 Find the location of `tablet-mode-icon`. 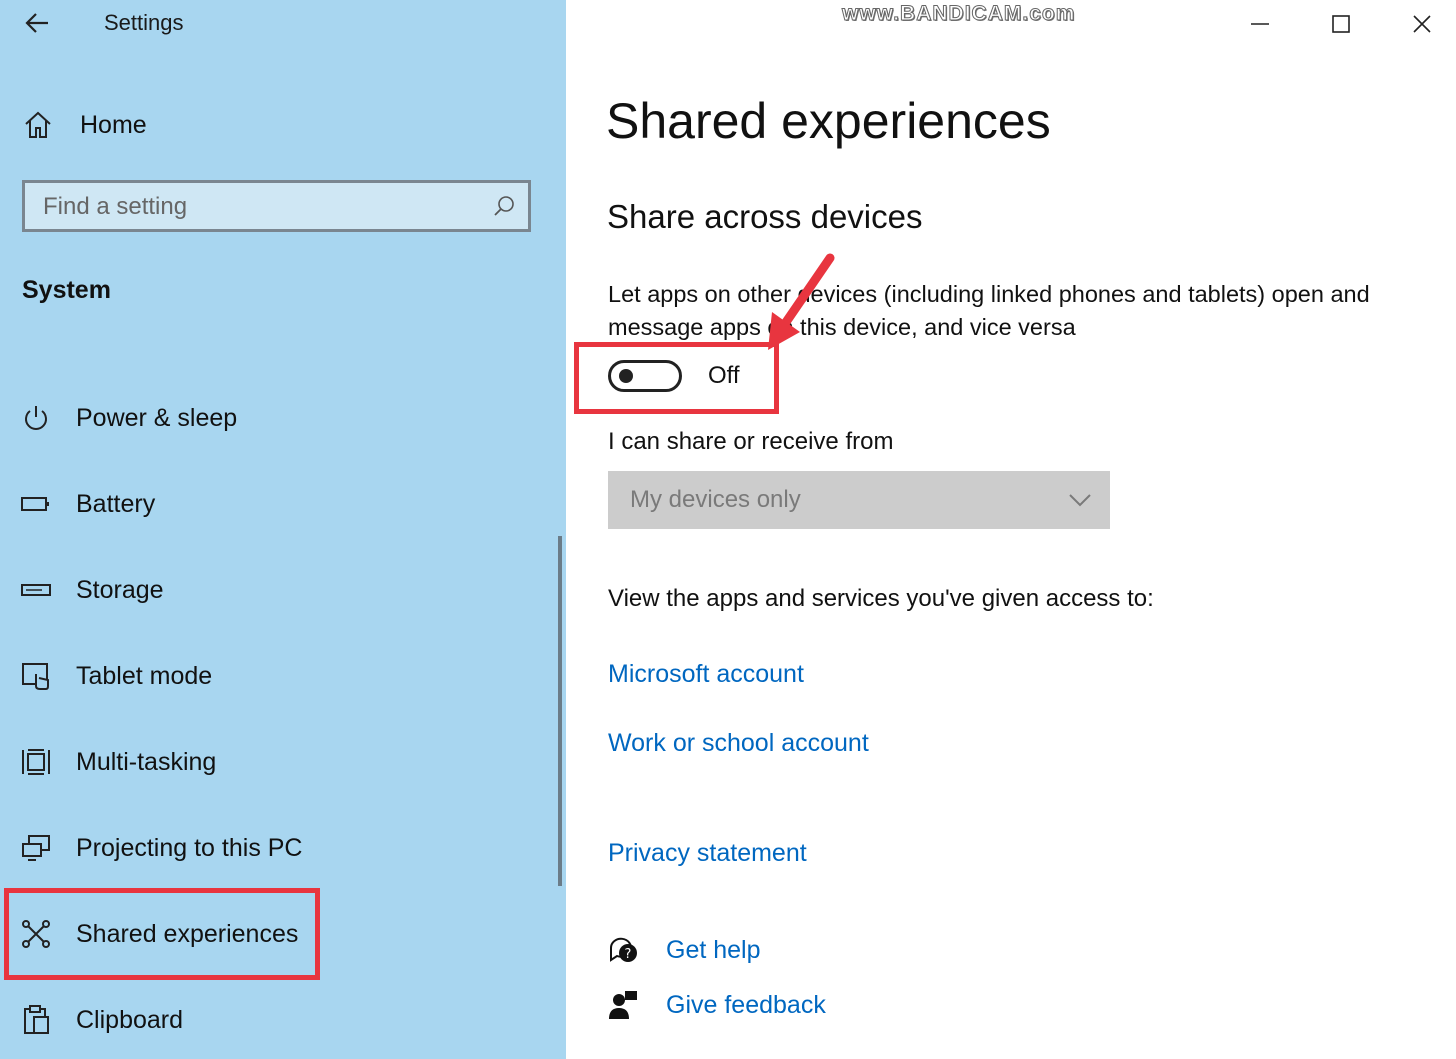

tablet-mode-icon is located at coordinates (36, 676).